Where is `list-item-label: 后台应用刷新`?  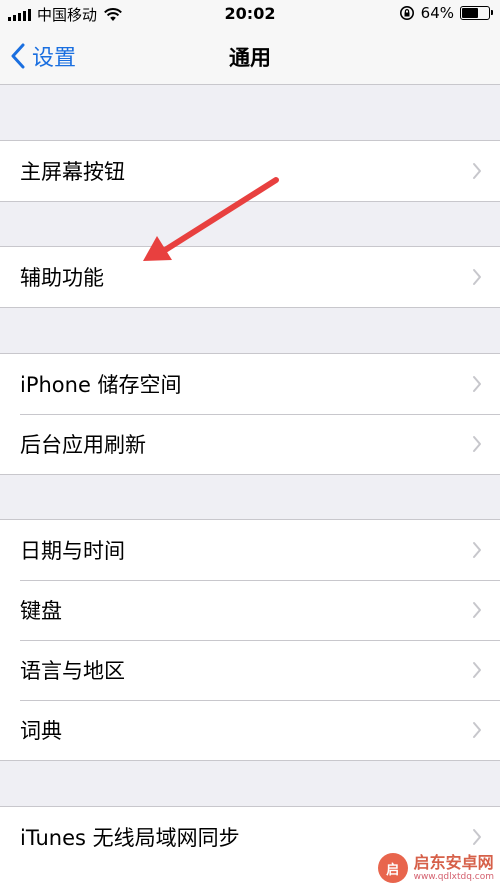 list-item-label: 后台应用刷新 is located at coordinates (83, 445).